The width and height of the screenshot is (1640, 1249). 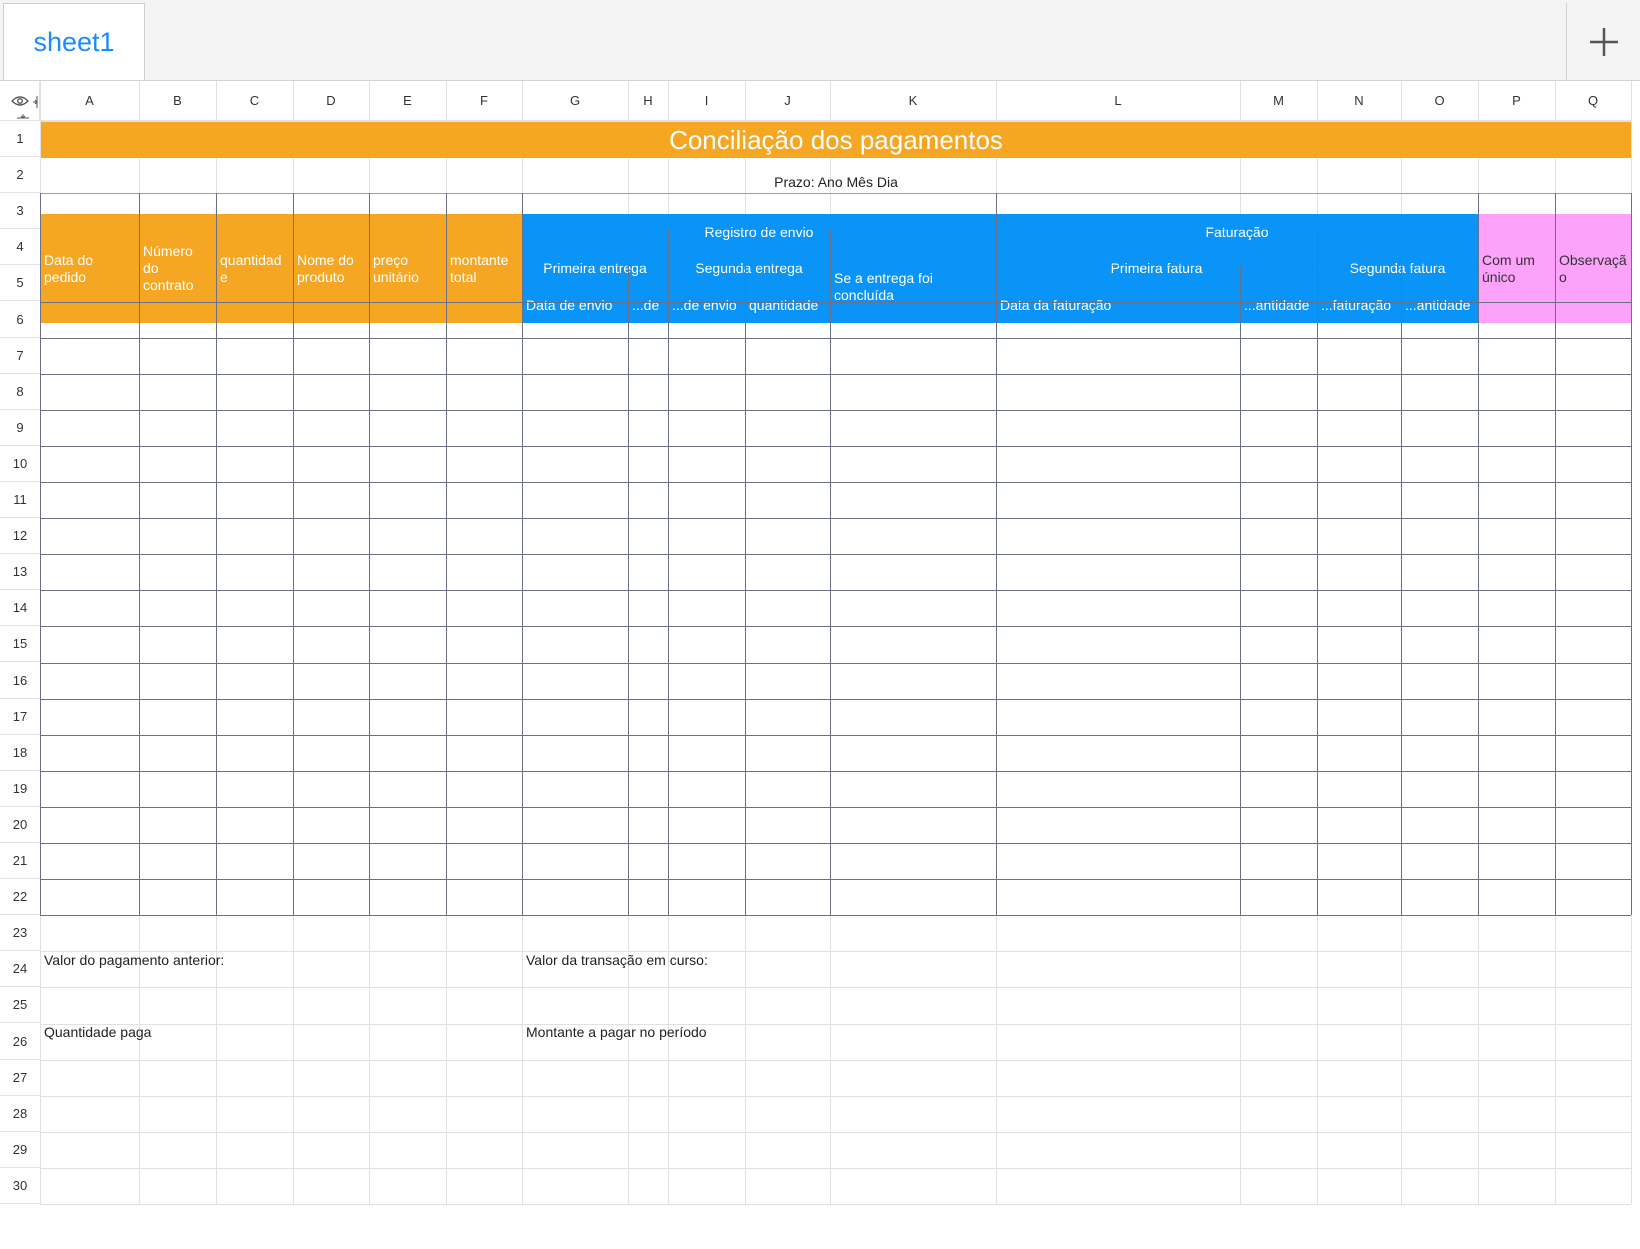 I want to click on row-header-22: 22, so click(x=20, y=897).